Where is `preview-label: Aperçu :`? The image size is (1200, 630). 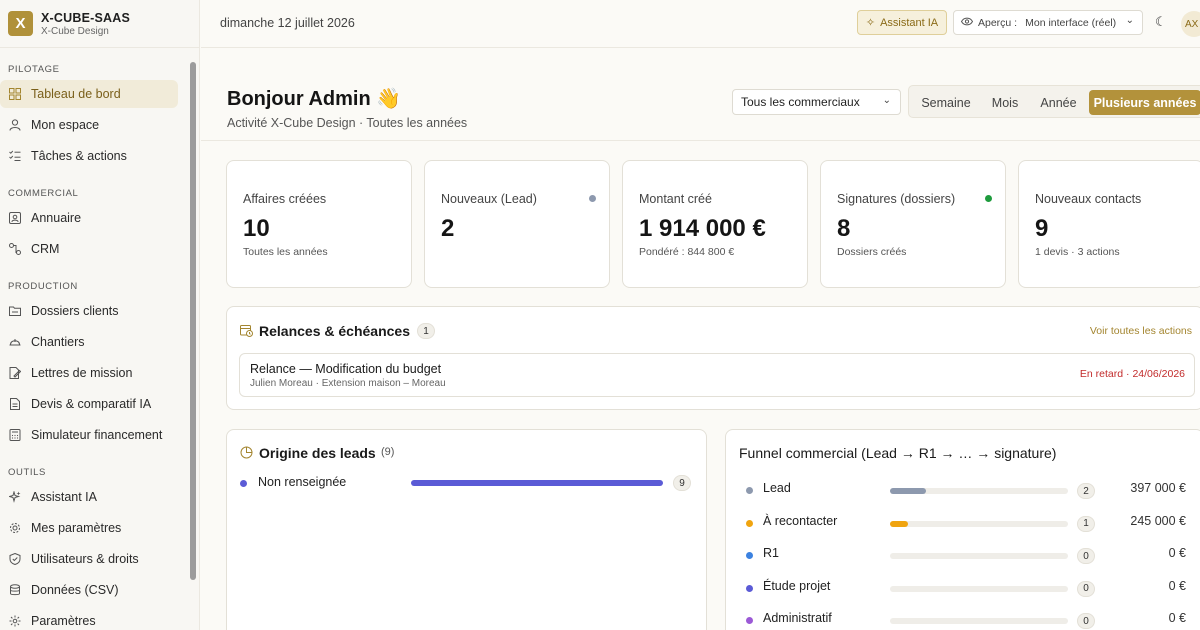
preview-label: Aperçu : is located at coordinates (998, 22).